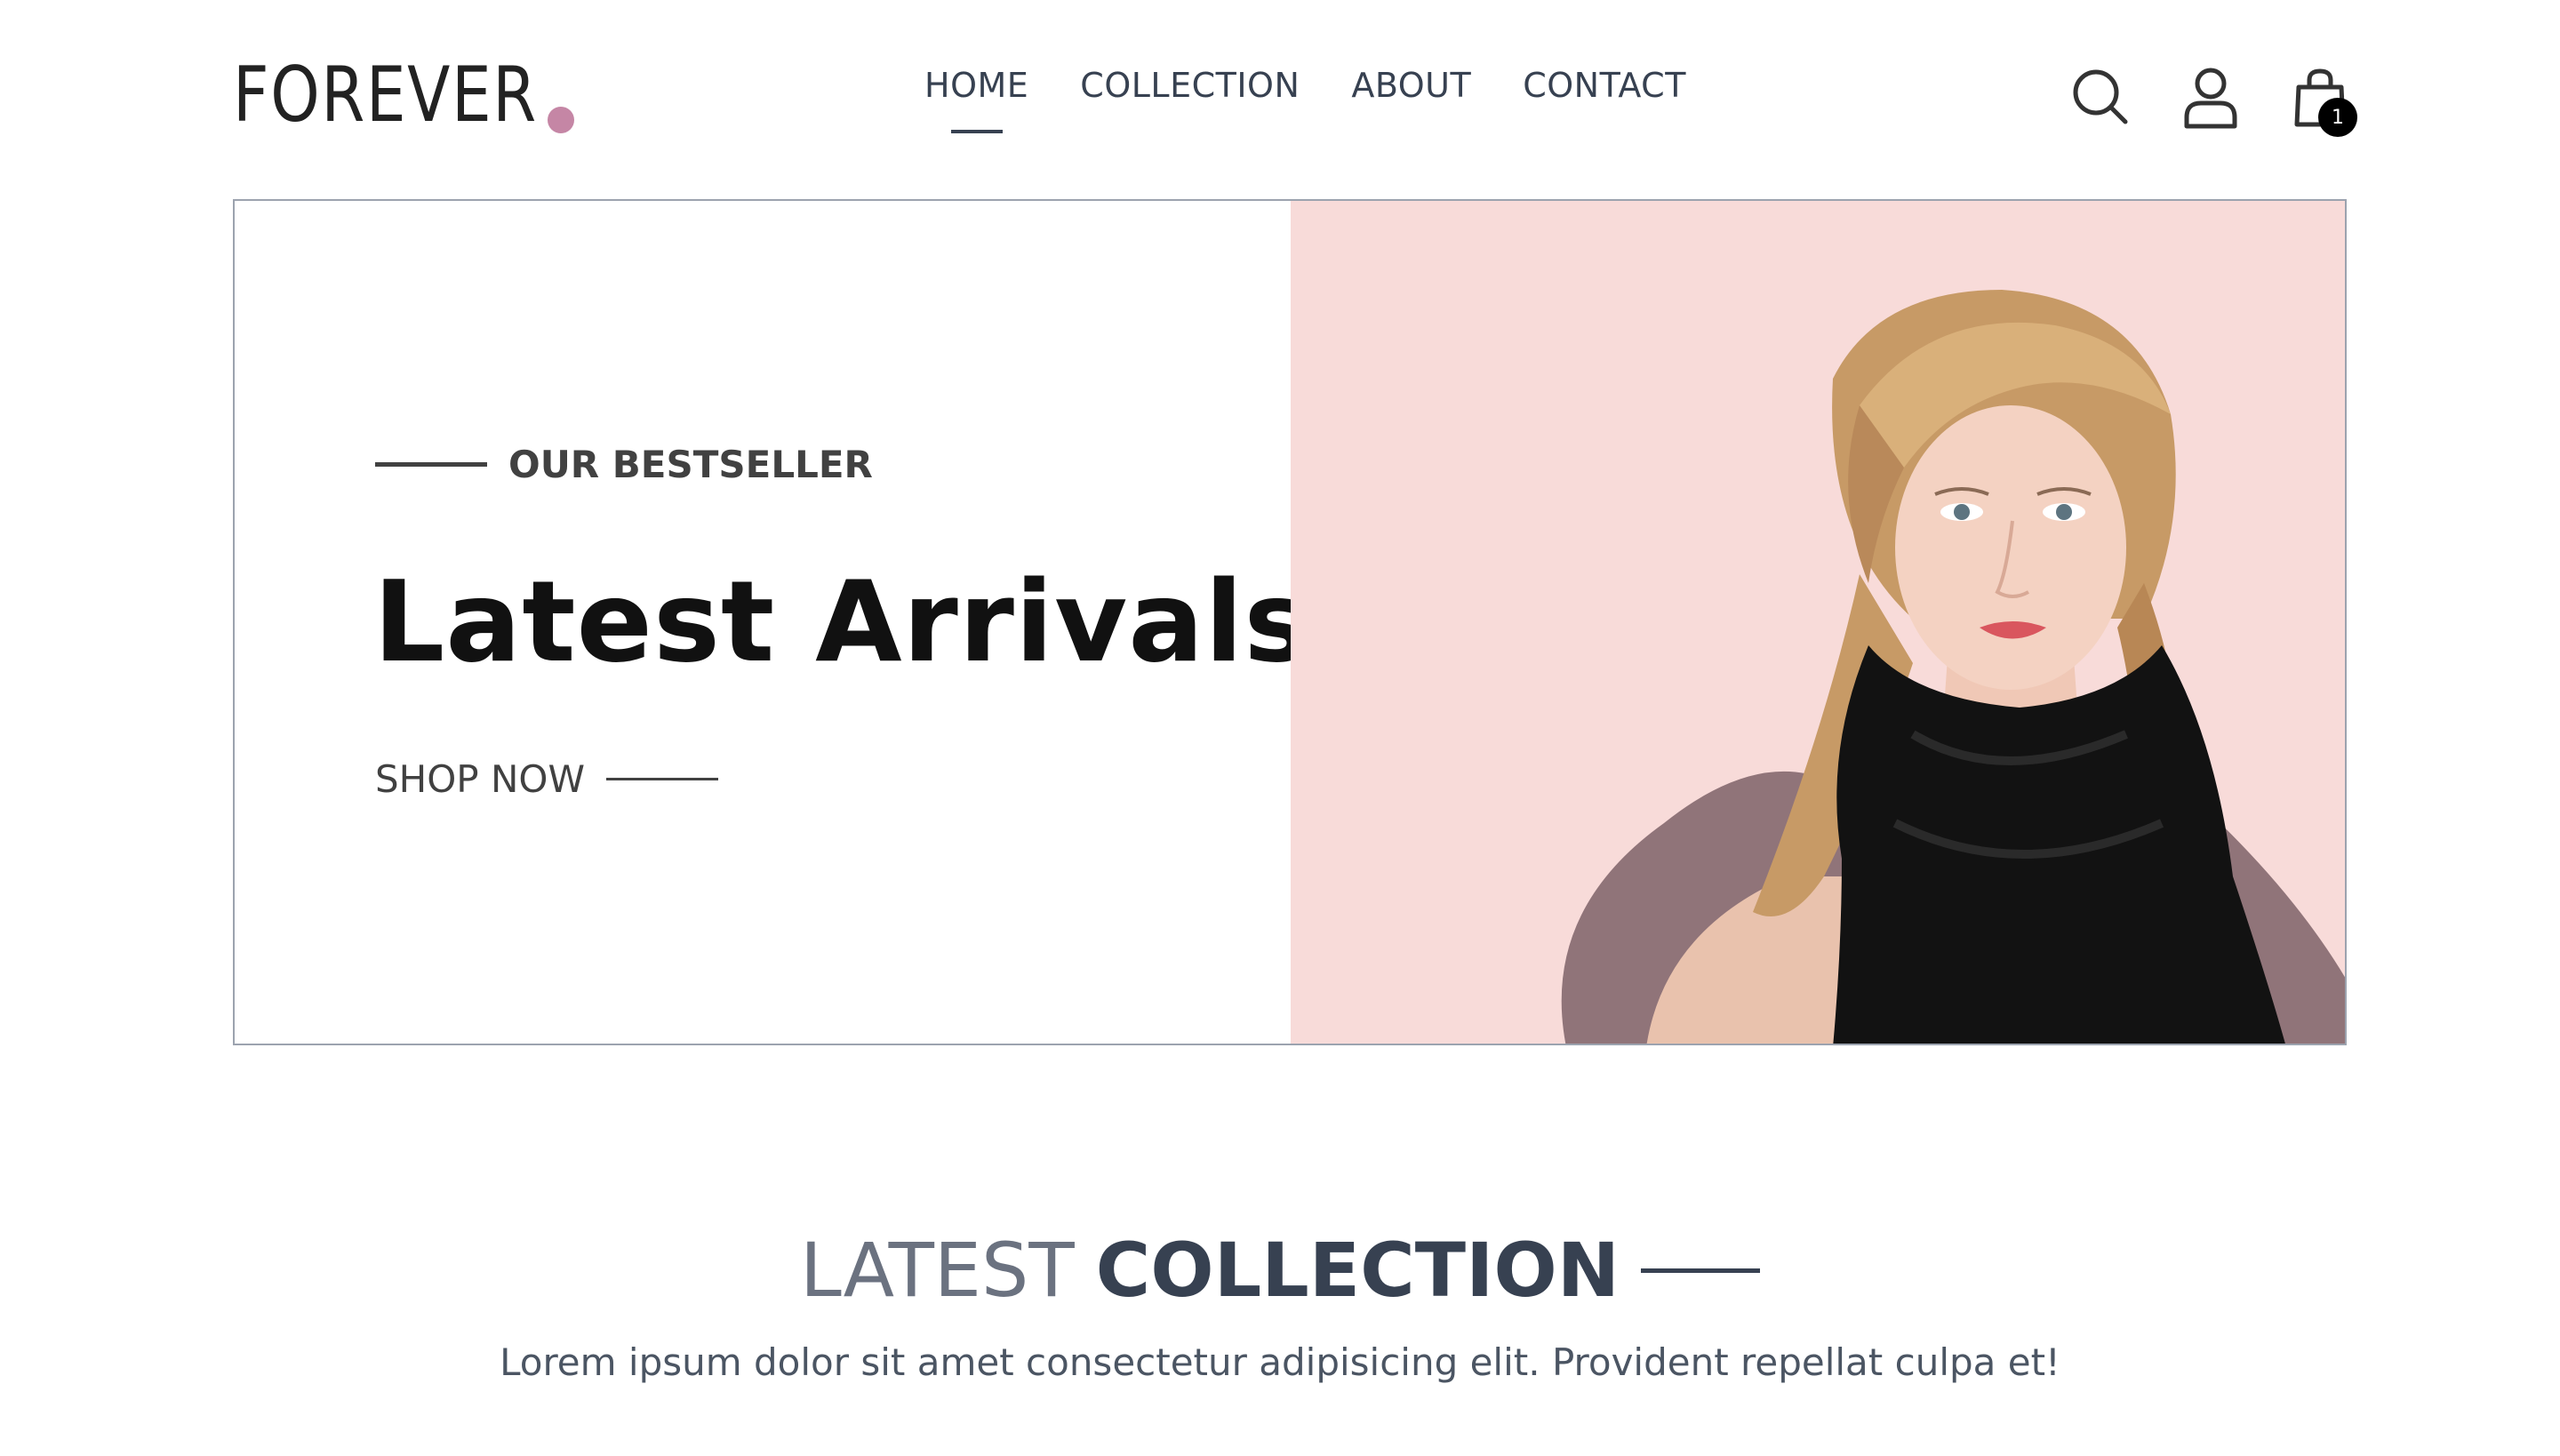 The width and height of the screenshot is (2560, 1456). I want to click on nav-collection: COLLECTION, so click(1190, 86).